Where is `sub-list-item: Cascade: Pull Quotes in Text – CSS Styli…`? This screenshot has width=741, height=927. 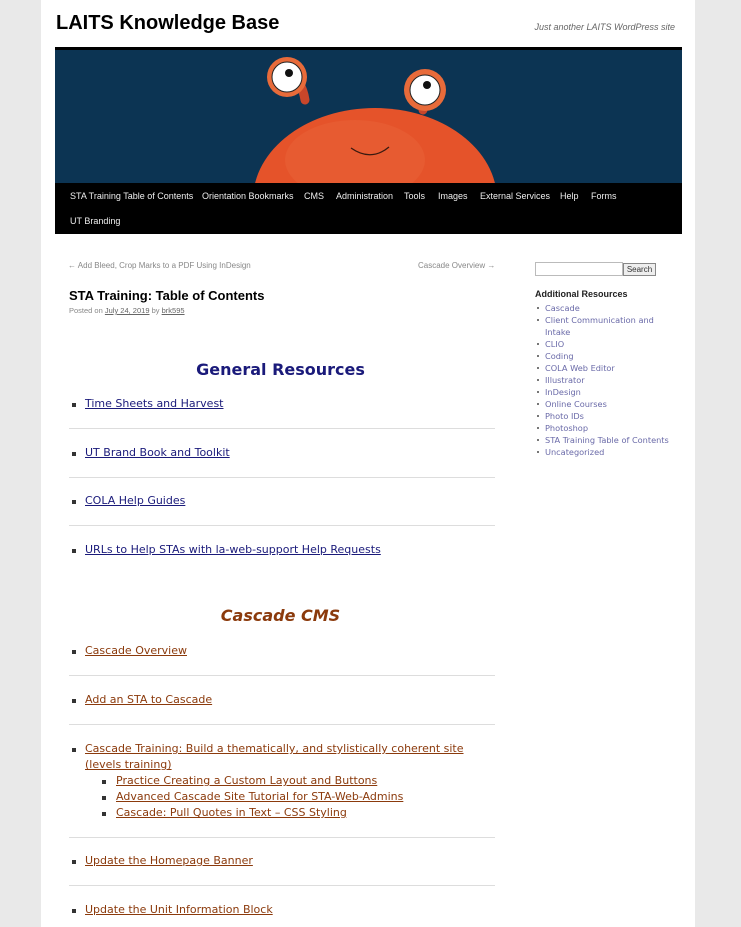
sub-list-item: Cascade: Pull Quotes in Text – CSS Styli… is located at coordinates (301, 813).